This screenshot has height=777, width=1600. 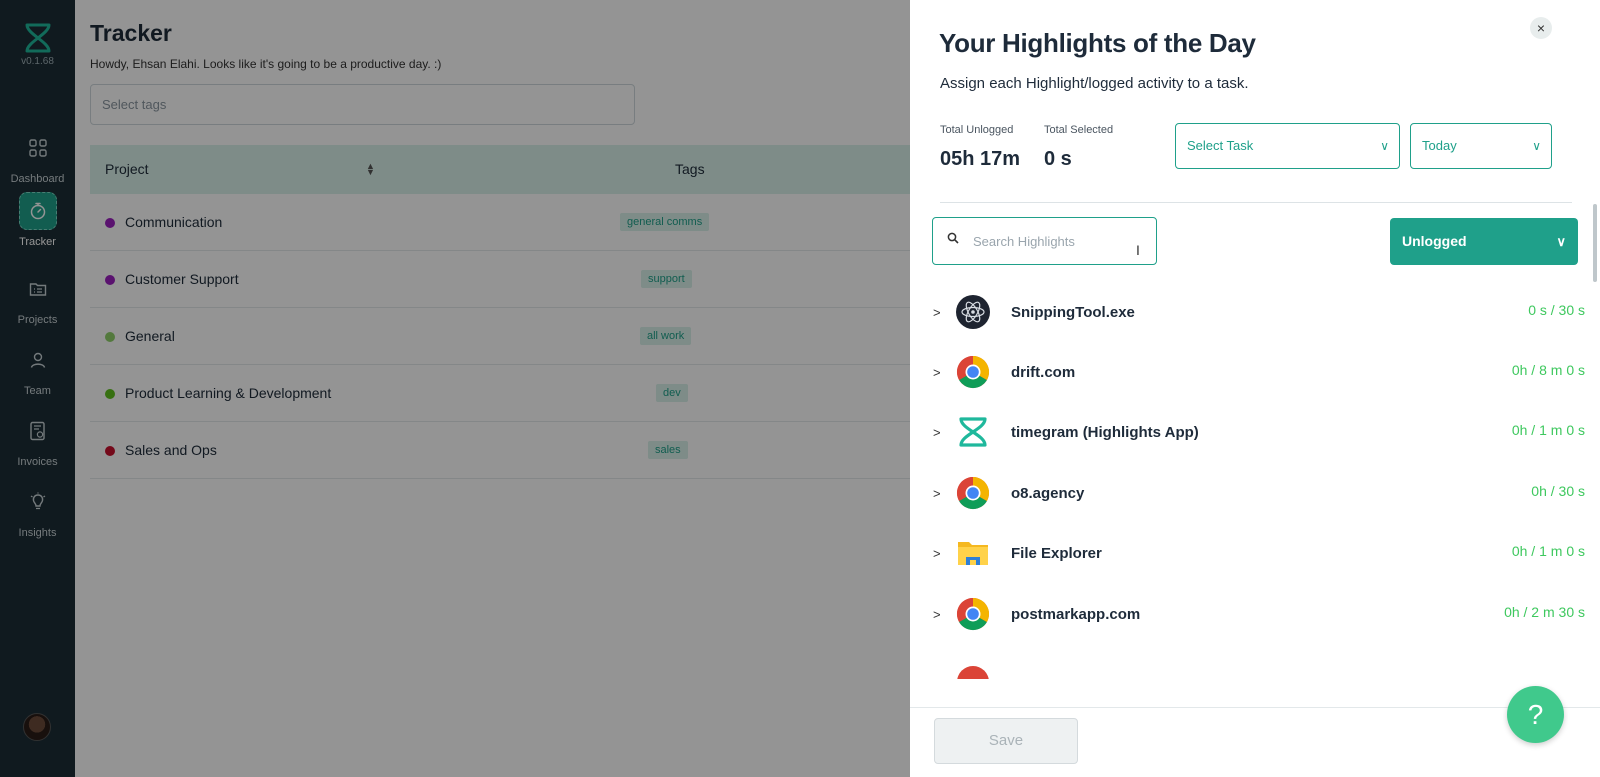 What do you see at coordinates (1220, 145) in the screenshot?
I see `task-select-label: Select Task` at bounding box center [1220, 145].